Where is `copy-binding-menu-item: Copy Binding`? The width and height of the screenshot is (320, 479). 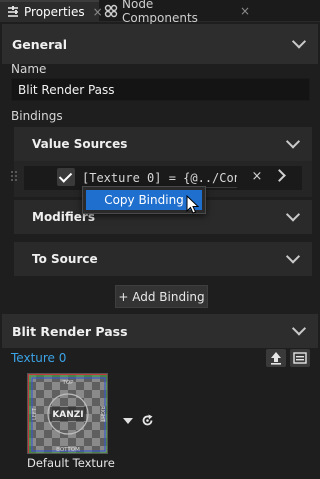 copy-binding-menu-item: Copy Binding is located at coordinates (144, 200).